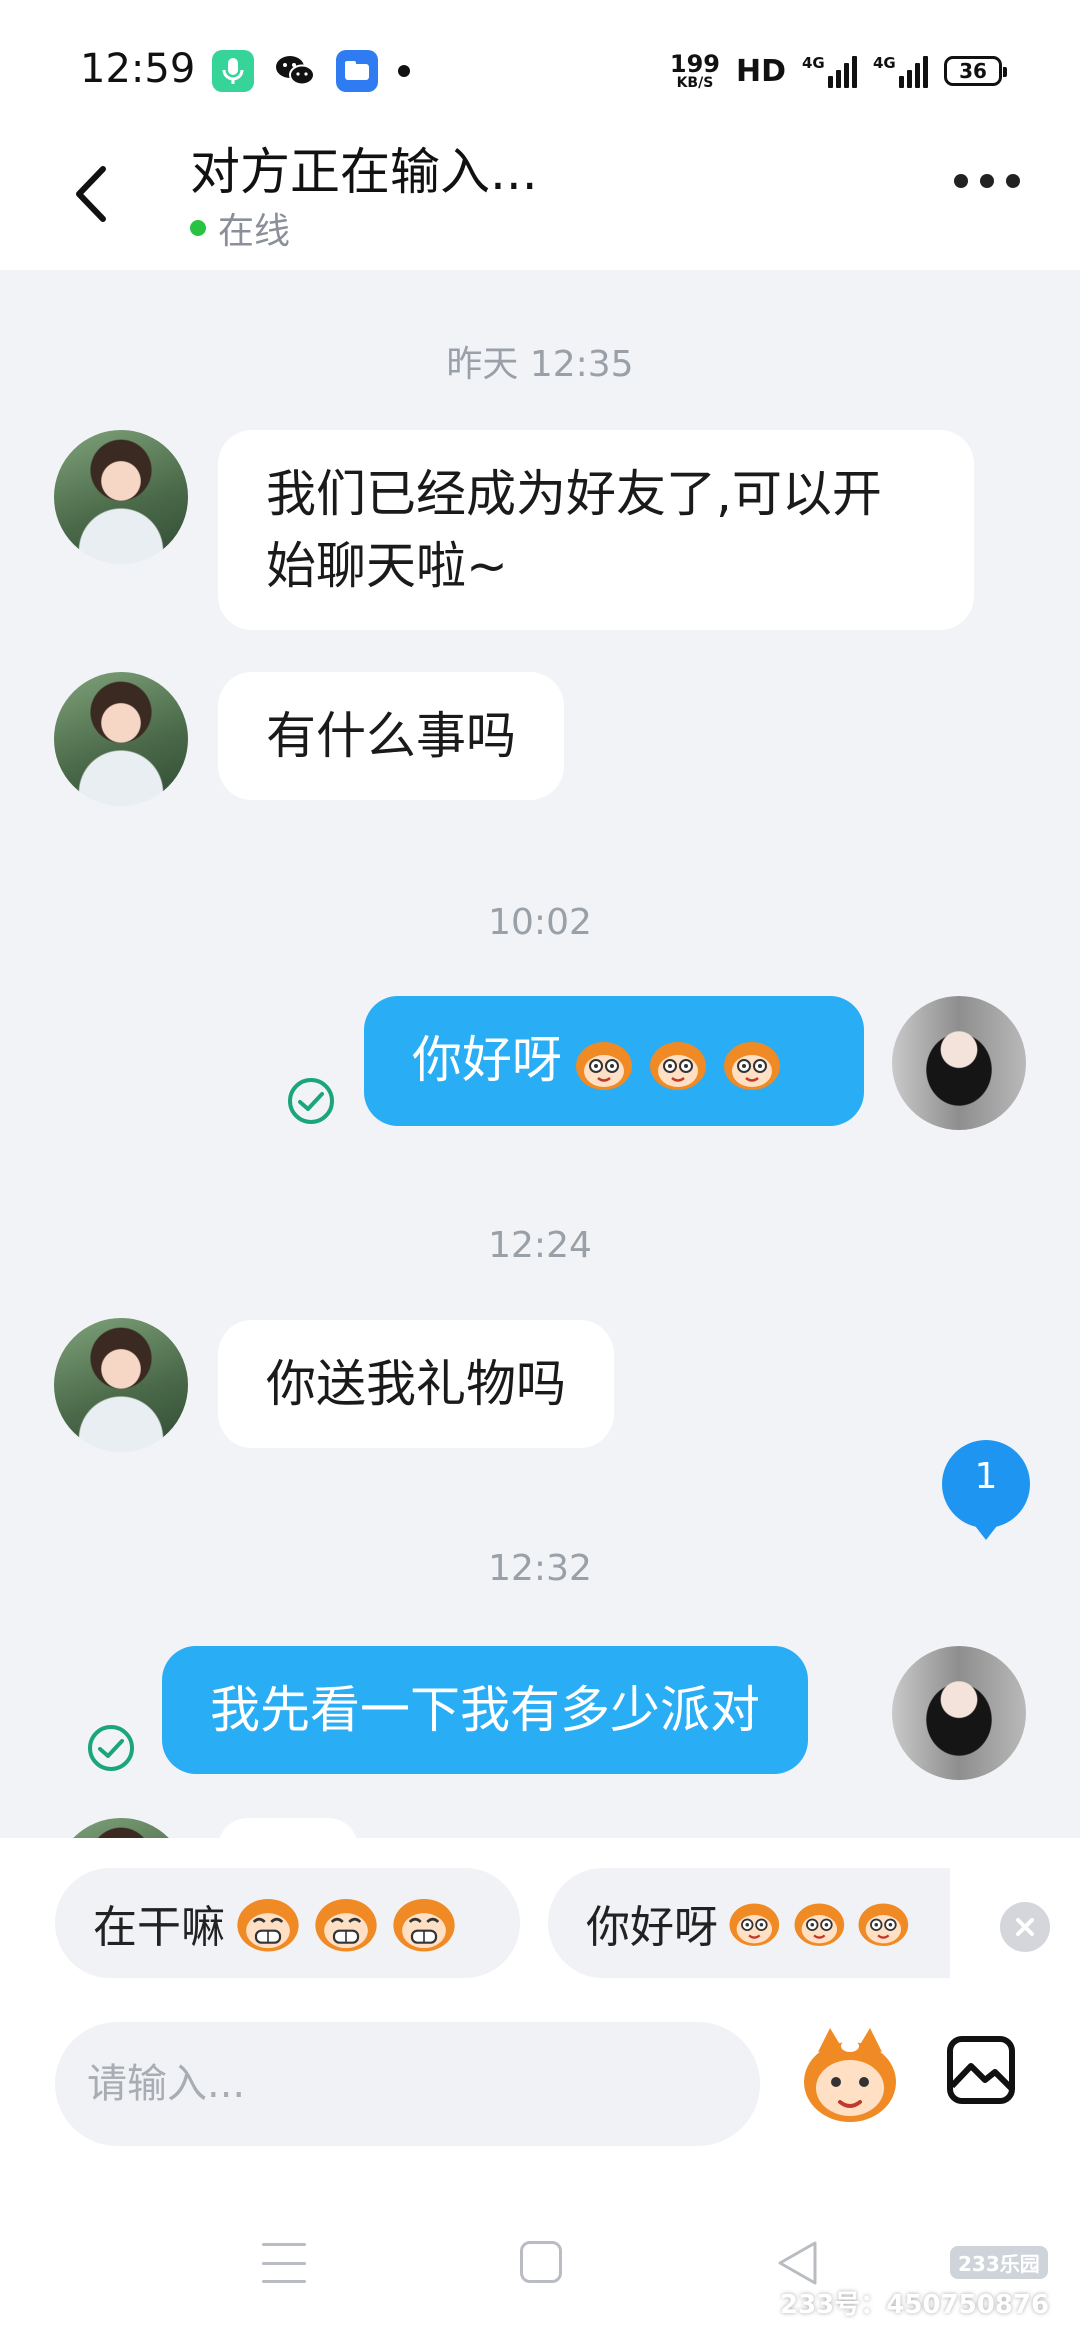 The width and height of the screenshot is (1080, 2340). What do you see at coordinates (540, 195) in the screenshot?
I see `chat-header: 对方正在输入... 在线` at bounding box center [540, 195].